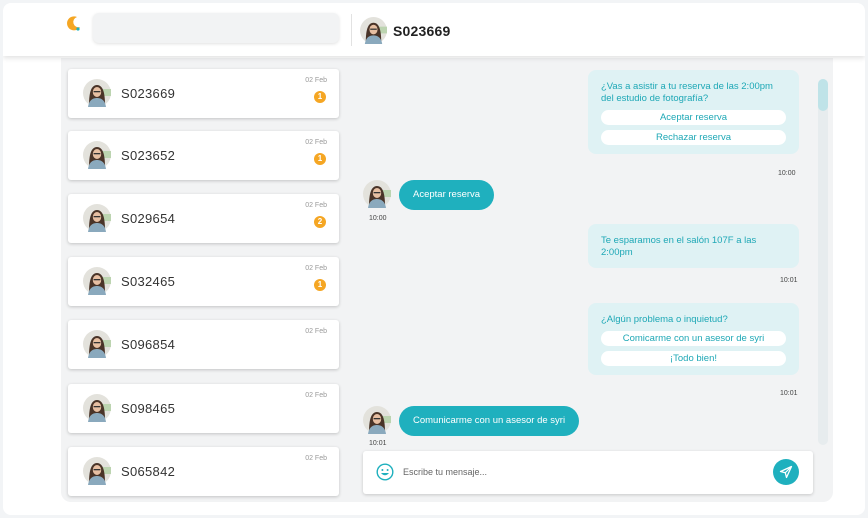 This screenshot has height=518, width=868. I want to click on conversation-name: S096854, so click(148, 344).